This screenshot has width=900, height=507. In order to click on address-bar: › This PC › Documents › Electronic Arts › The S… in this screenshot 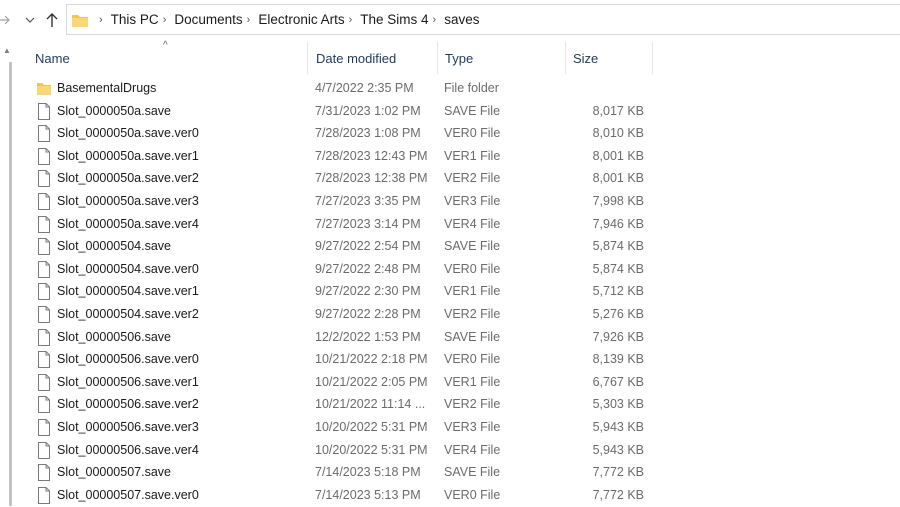, I will do `click(483, 19)`.